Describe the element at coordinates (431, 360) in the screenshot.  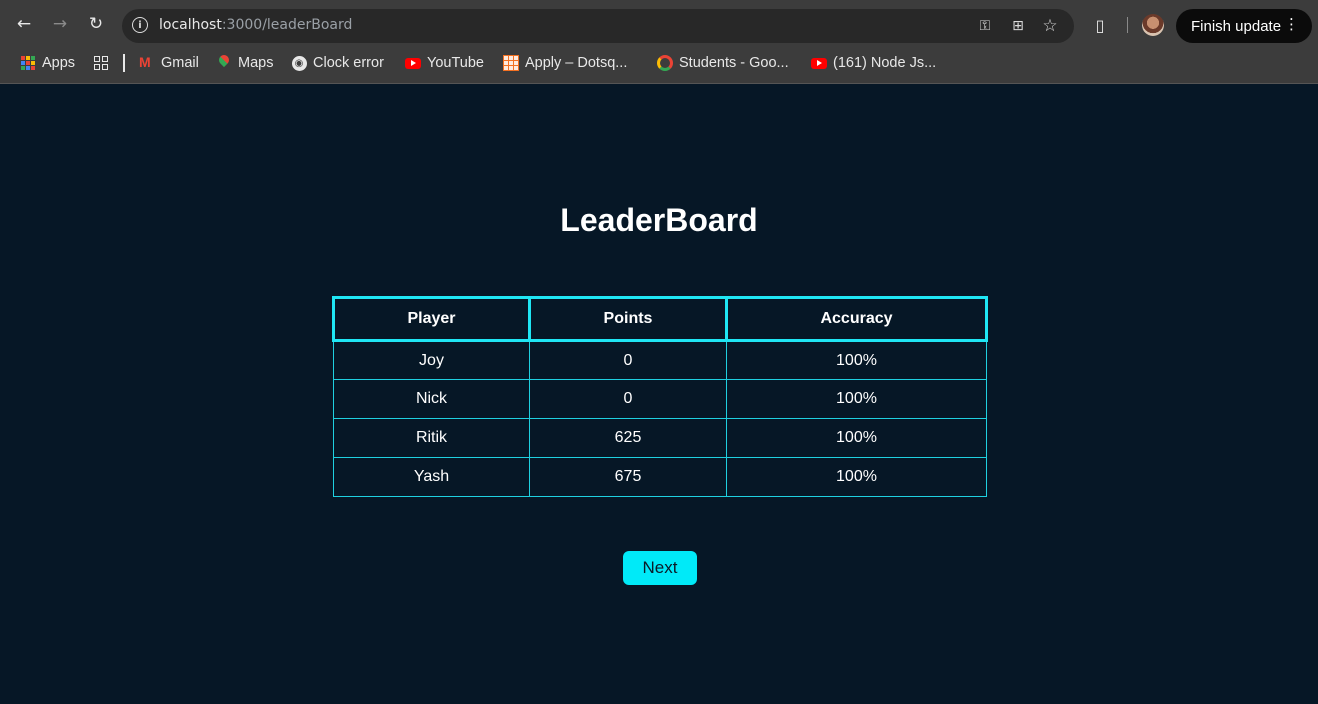
I see `player-cell: Joy` at that location.